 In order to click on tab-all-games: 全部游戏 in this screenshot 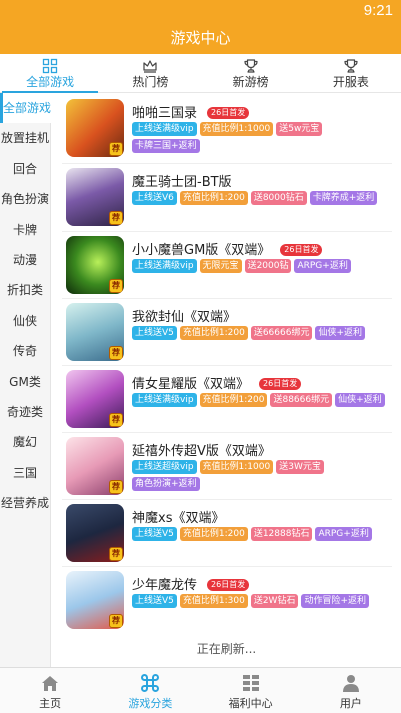, I will do `click(50, 73)`.